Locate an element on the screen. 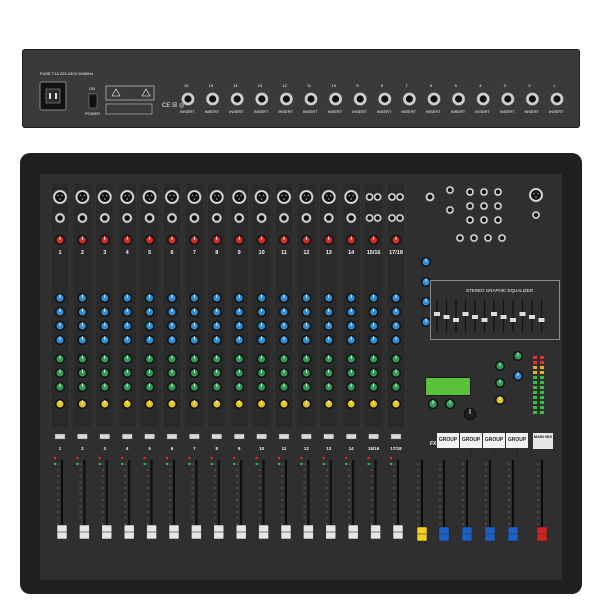 The height and width of the screenshot is (600, 600). aux-master-knob-icon is located at coordinates (426, 262).